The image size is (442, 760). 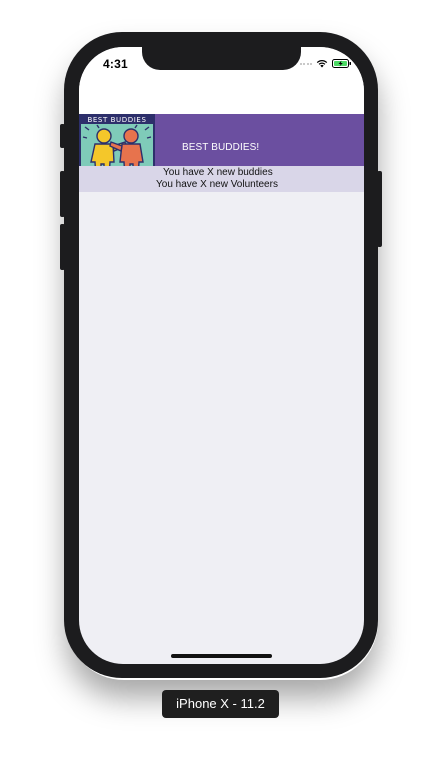 What do you see at coordinates (218, 172) in the screenshot?
I see `new-buddies-label: You have X new buddies` at bounding box center [218, 172].